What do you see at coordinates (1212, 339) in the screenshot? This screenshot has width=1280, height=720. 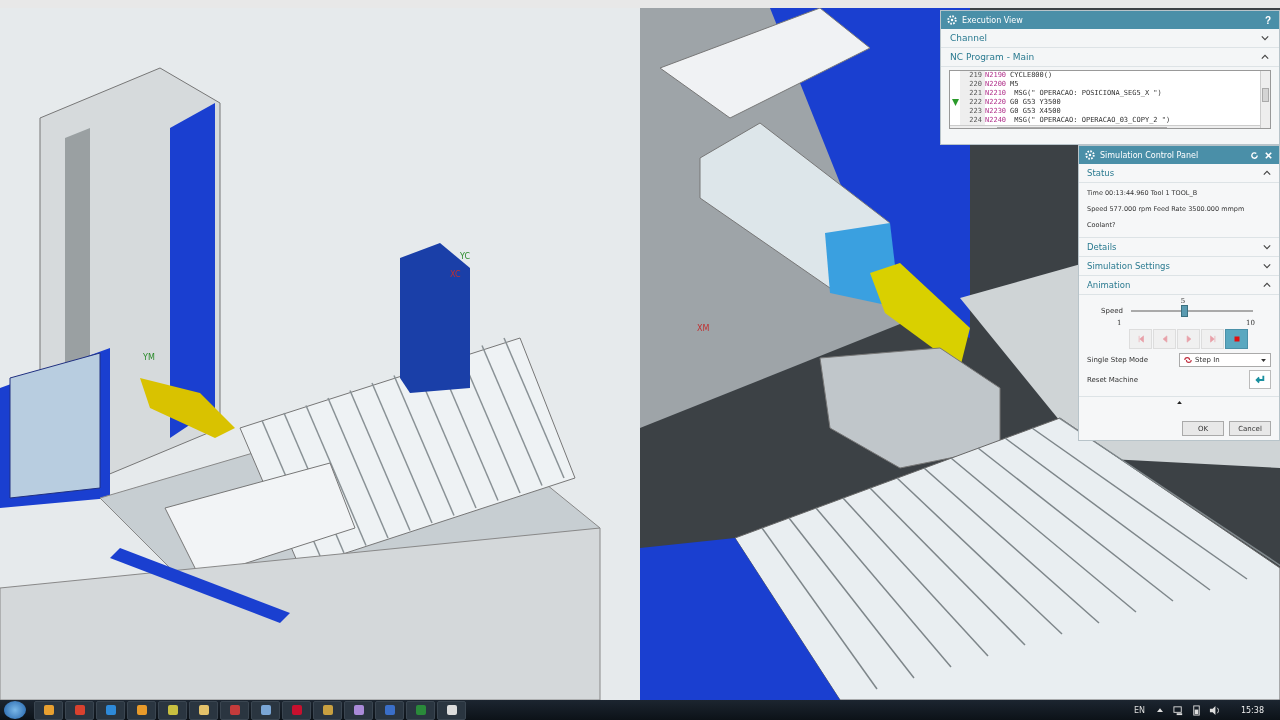 I see `last-icon` at bounding box center [1212, 339].